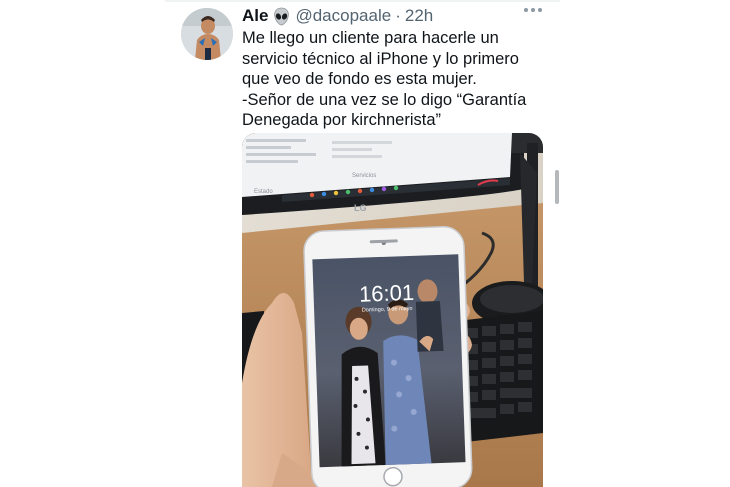 Image resolution: width=730 pixels, height=487 pixels. What do you see at coordinates (255, 16) in the screenshot?
I see `display-name: Ale` at bounding box center [255, 16].